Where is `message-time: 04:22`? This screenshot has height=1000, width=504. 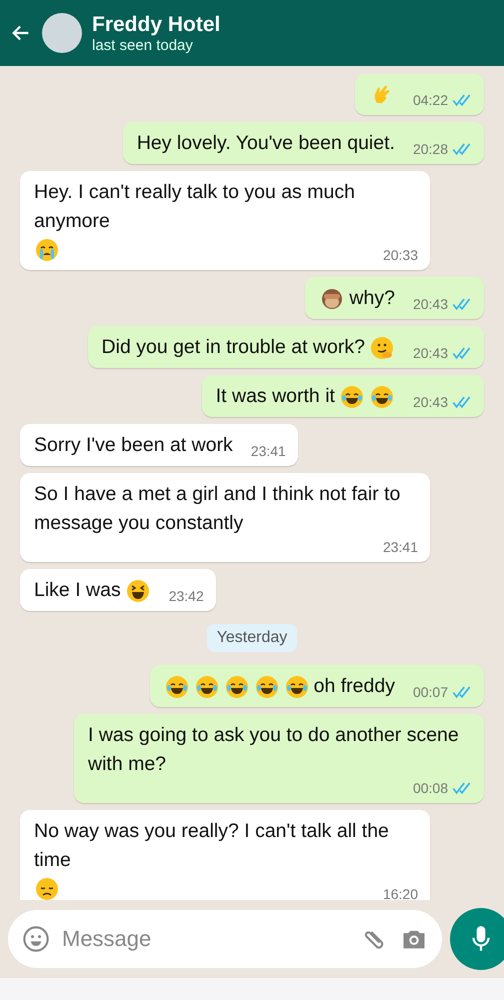
message-time: 04:22 is located at coordinates (430, 100).